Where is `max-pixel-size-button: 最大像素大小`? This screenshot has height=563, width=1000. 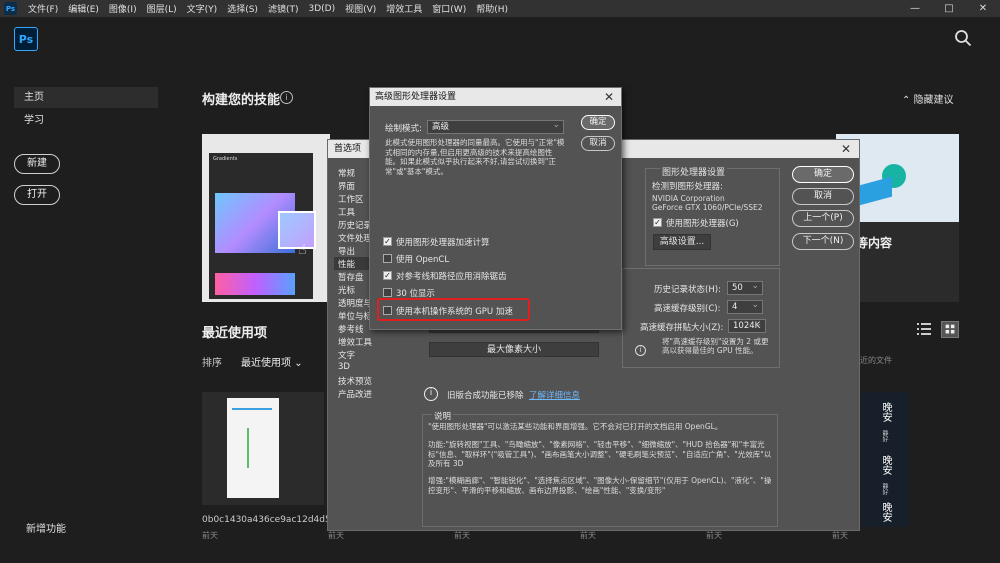
max-pixel-size-button: 最大像素大小 is located at coordinates (514, 349).